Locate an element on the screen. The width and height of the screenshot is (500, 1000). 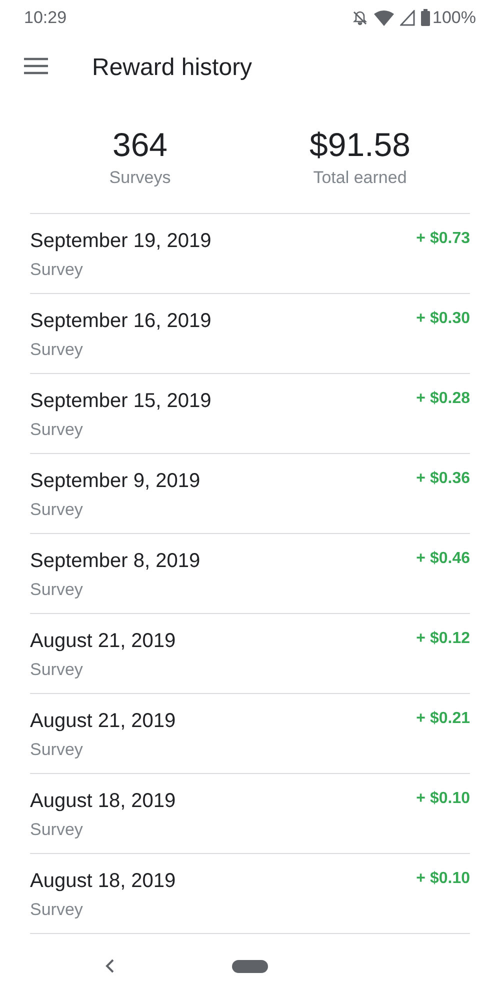
reward-amount: + $0.36 is located at coordinates (443, 479).